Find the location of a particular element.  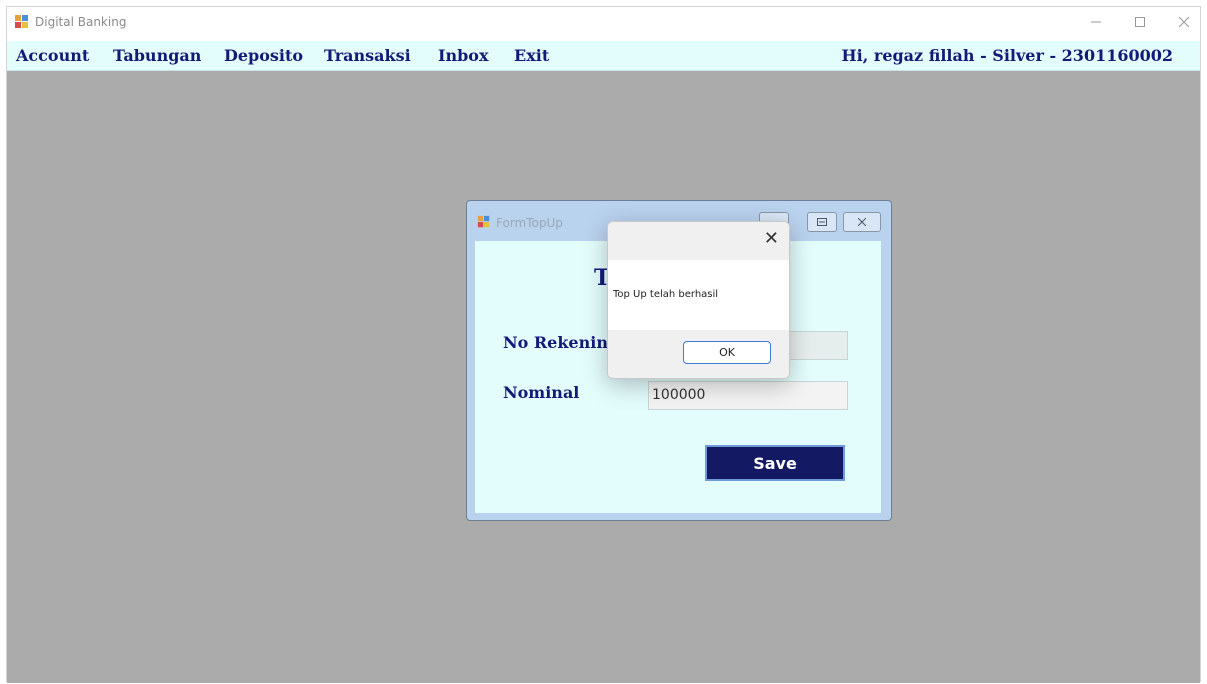

maximize-button is located at coordinates (1140, 22).